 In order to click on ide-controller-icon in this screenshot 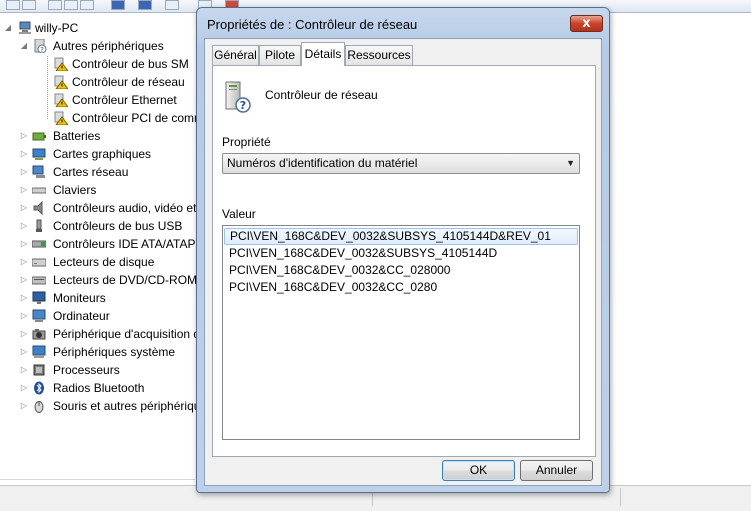, I will do `click(39, 244)`.